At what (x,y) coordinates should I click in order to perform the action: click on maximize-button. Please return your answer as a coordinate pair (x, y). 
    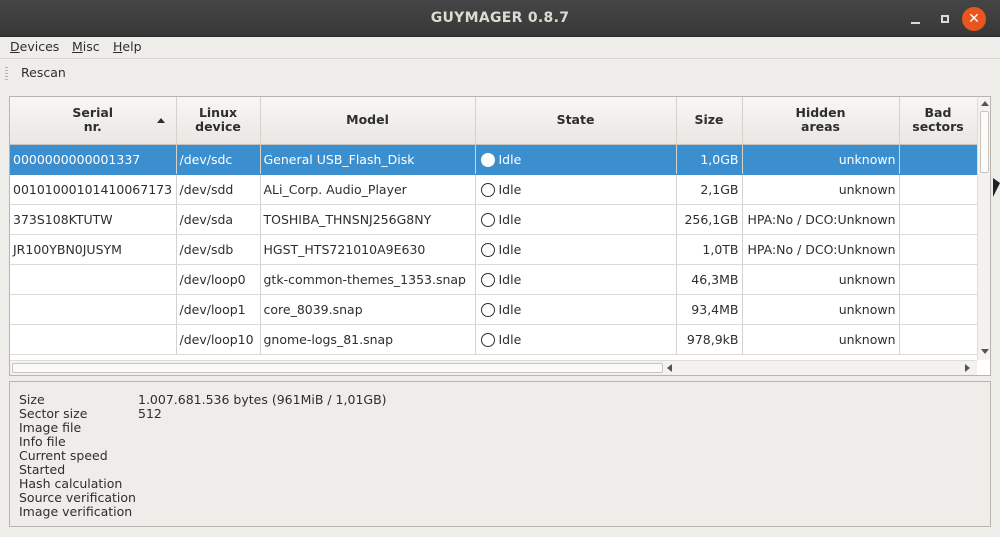
    Looking at the image, I should click on (945, 19).